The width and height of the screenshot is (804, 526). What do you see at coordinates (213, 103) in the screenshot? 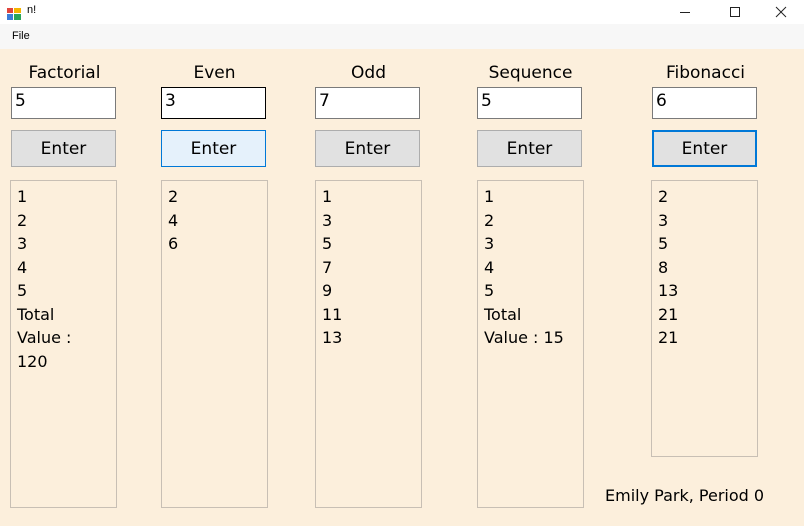
I see `even-input: 3` at bounding box center [213, 103].